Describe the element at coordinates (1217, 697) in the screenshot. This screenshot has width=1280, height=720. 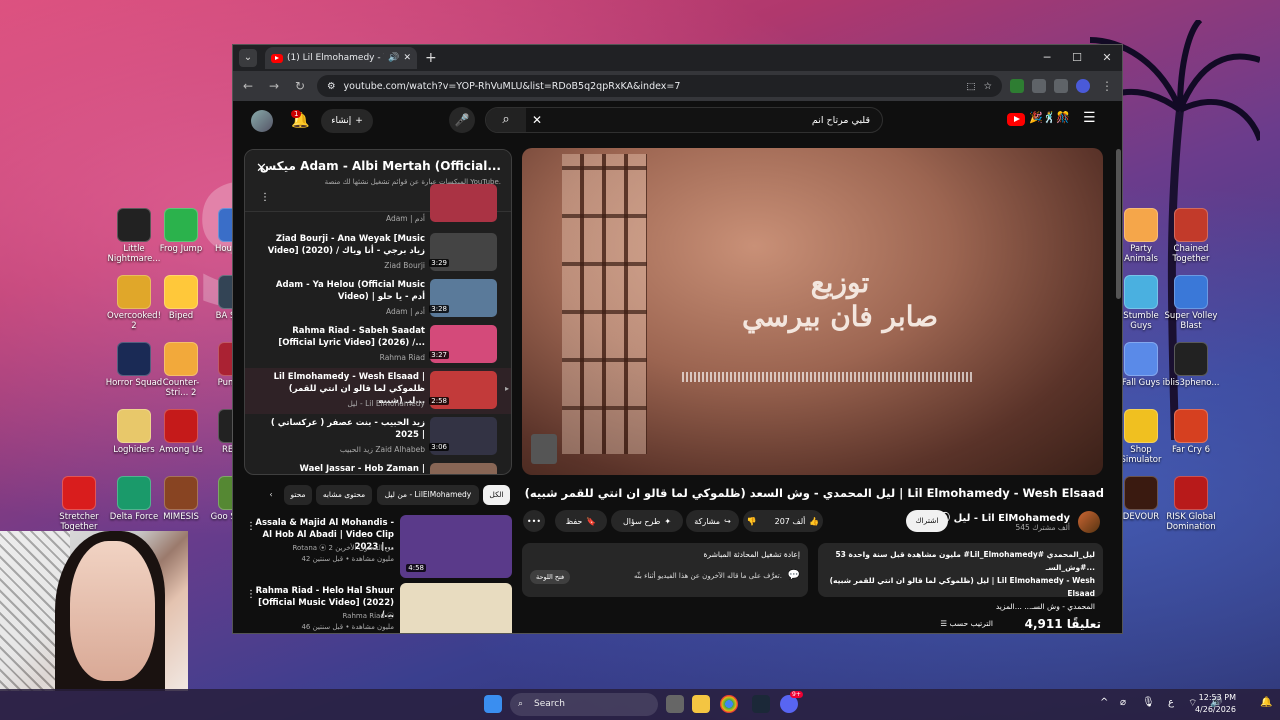
I see `clock-time: 12:53 PM` at that location.